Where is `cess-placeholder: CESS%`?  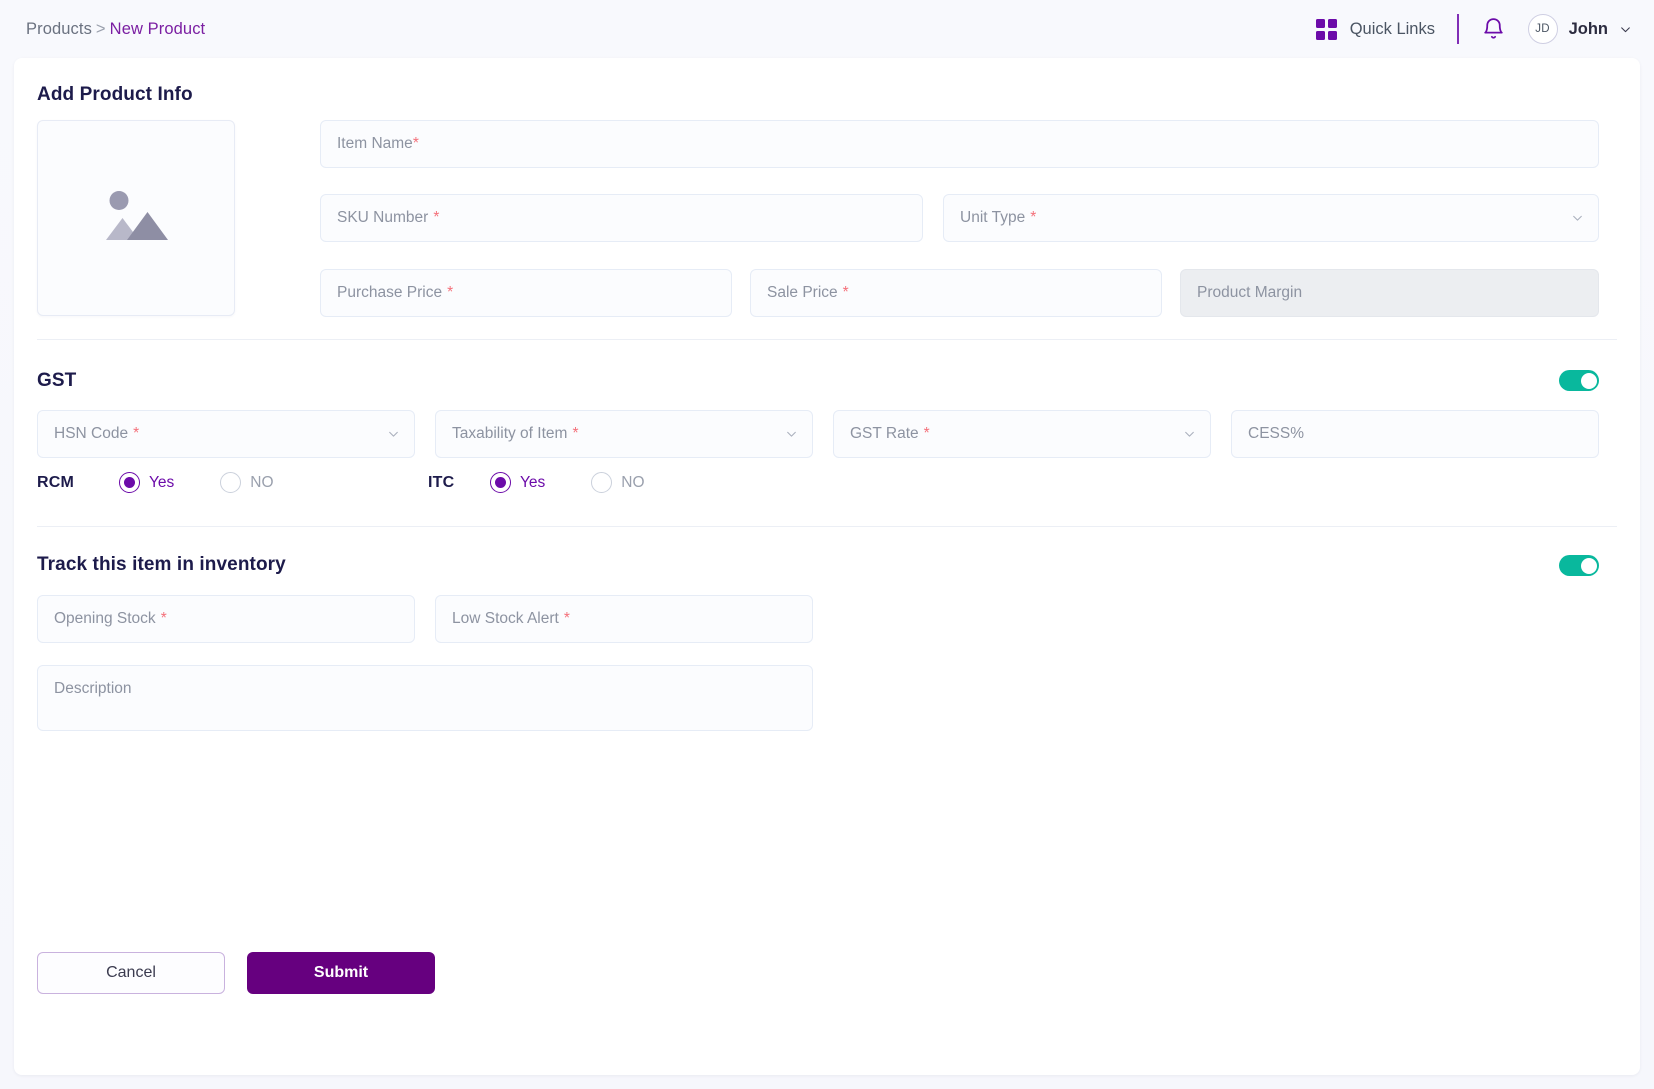
cess-placeholder: CESS% is located at coordinates (1276, 433).